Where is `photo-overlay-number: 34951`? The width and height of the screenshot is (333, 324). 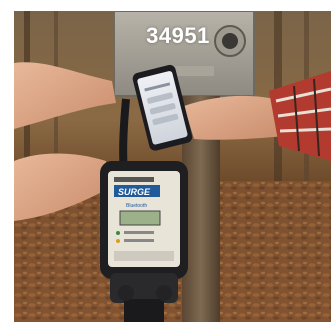
photo-overlay-number: 34951 is located at coordinates (178, 35).